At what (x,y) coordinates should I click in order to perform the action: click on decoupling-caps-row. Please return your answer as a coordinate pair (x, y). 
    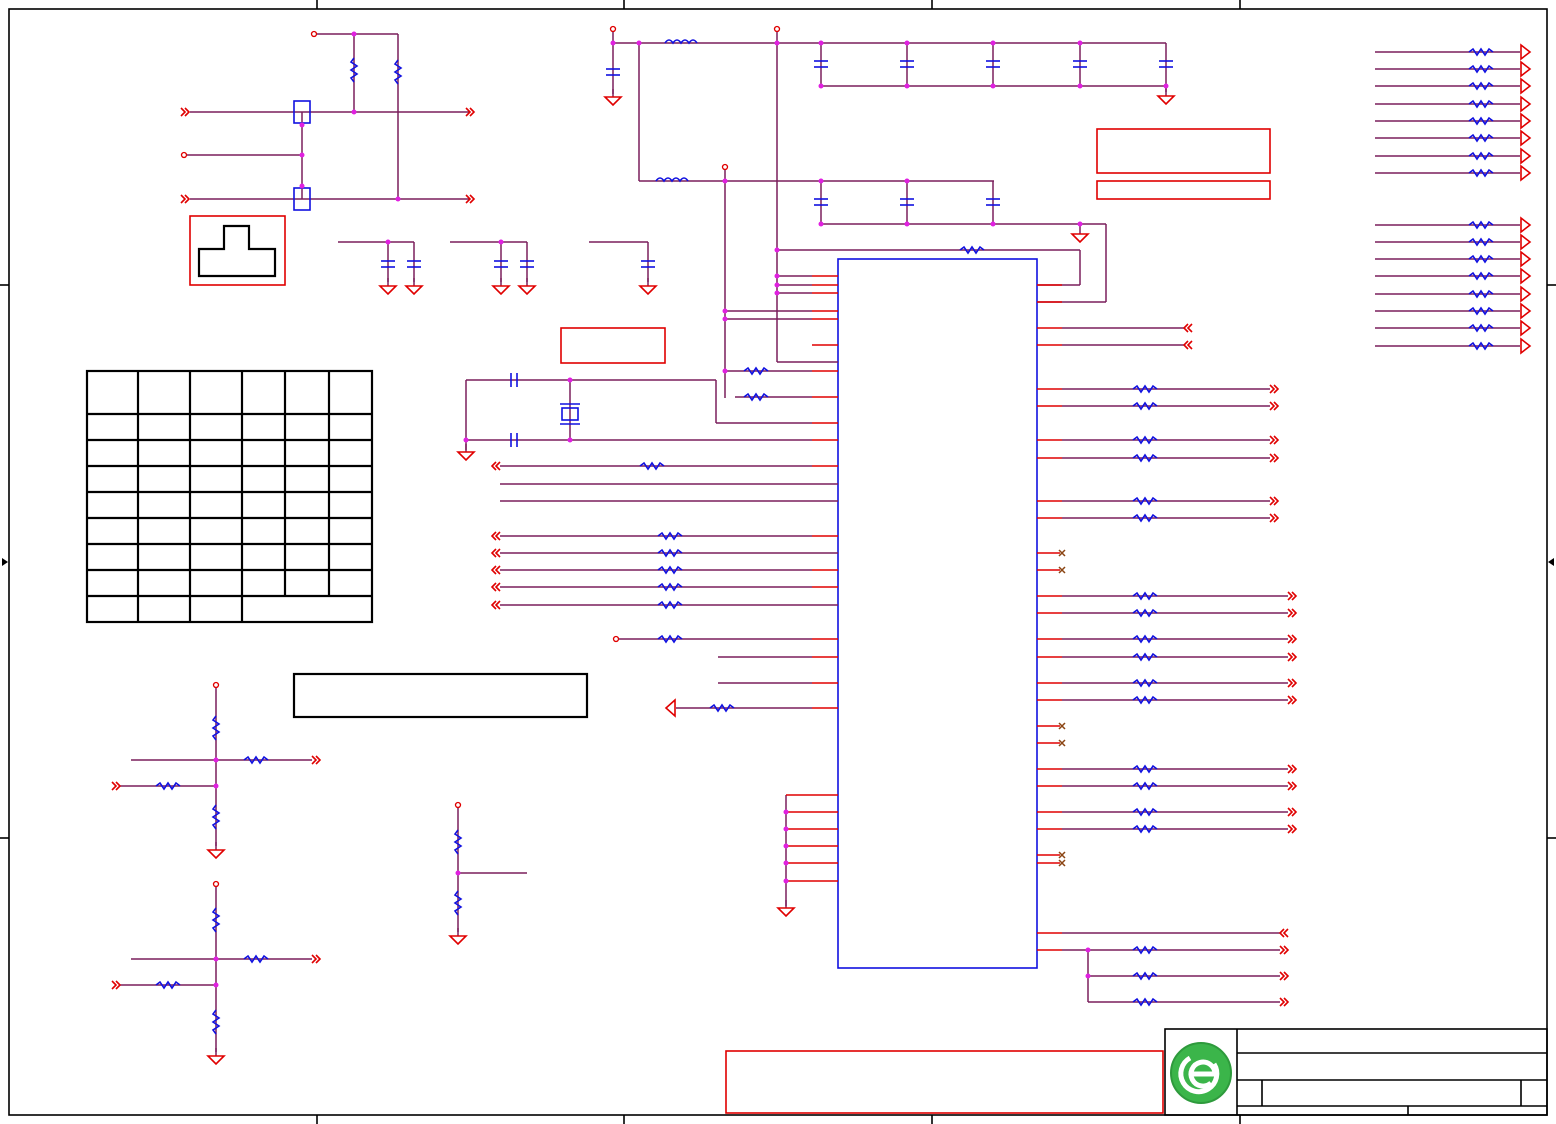
    Looking at the image, I should click on (497, 267).